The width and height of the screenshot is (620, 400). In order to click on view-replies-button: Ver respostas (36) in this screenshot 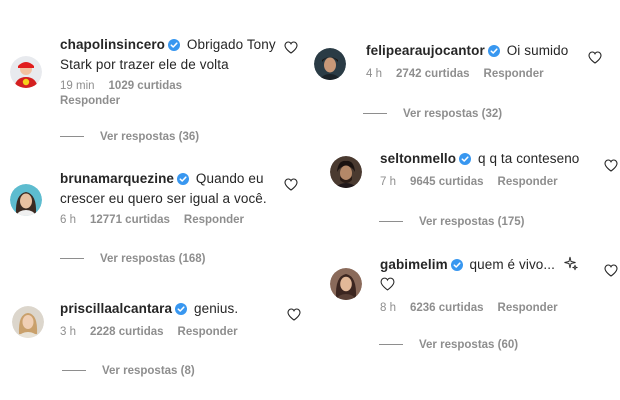, I will do `click(129, 137)`.